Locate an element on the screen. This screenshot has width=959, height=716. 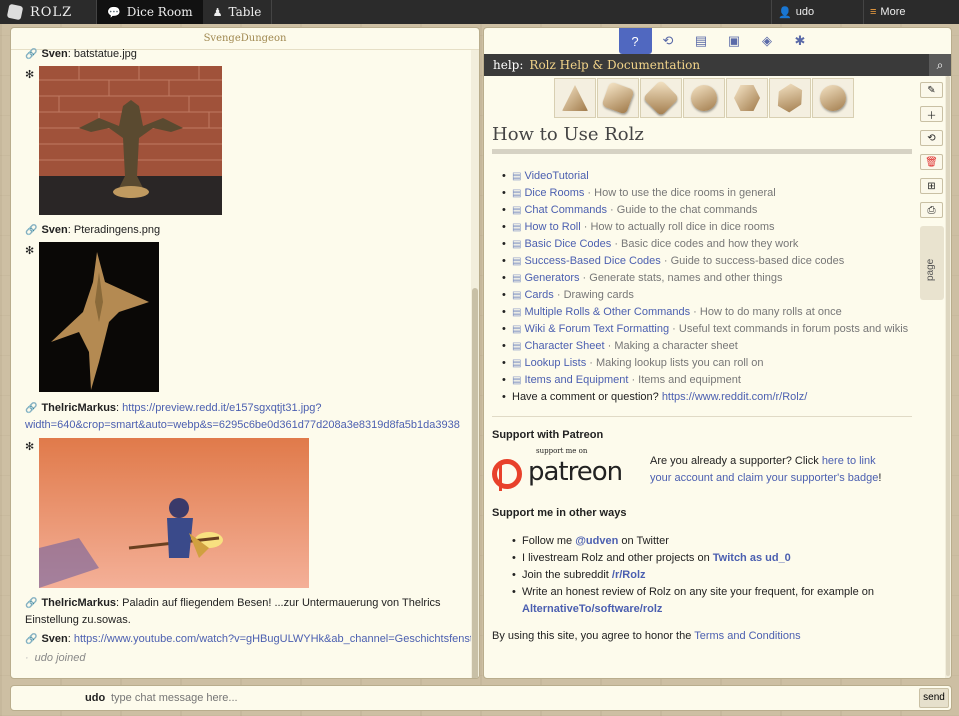
asterisk-icon: ✻ is located at coordinates (30, 75).